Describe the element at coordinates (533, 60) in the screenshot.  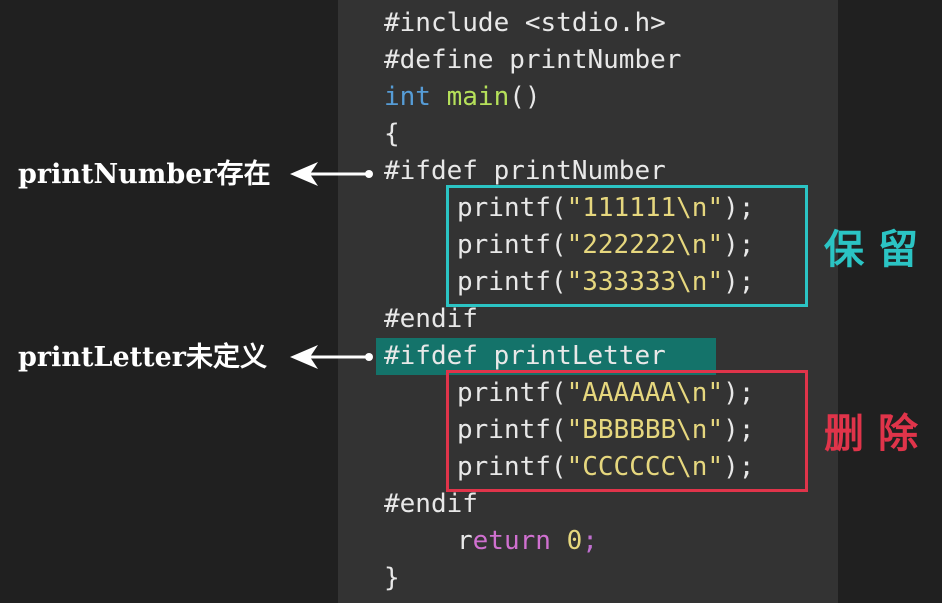
I see `code-line-define: #define printNumber` at that location.